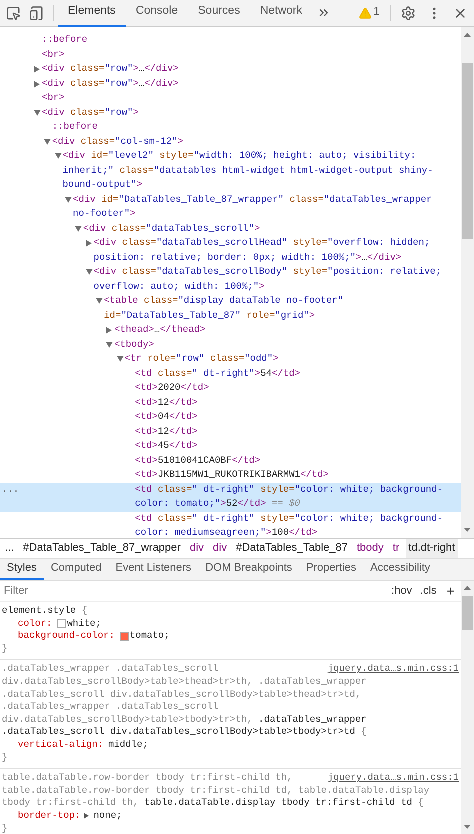 This screenshot has height=834, width=474. I want to click on property-value: white;, so click(84, 624).